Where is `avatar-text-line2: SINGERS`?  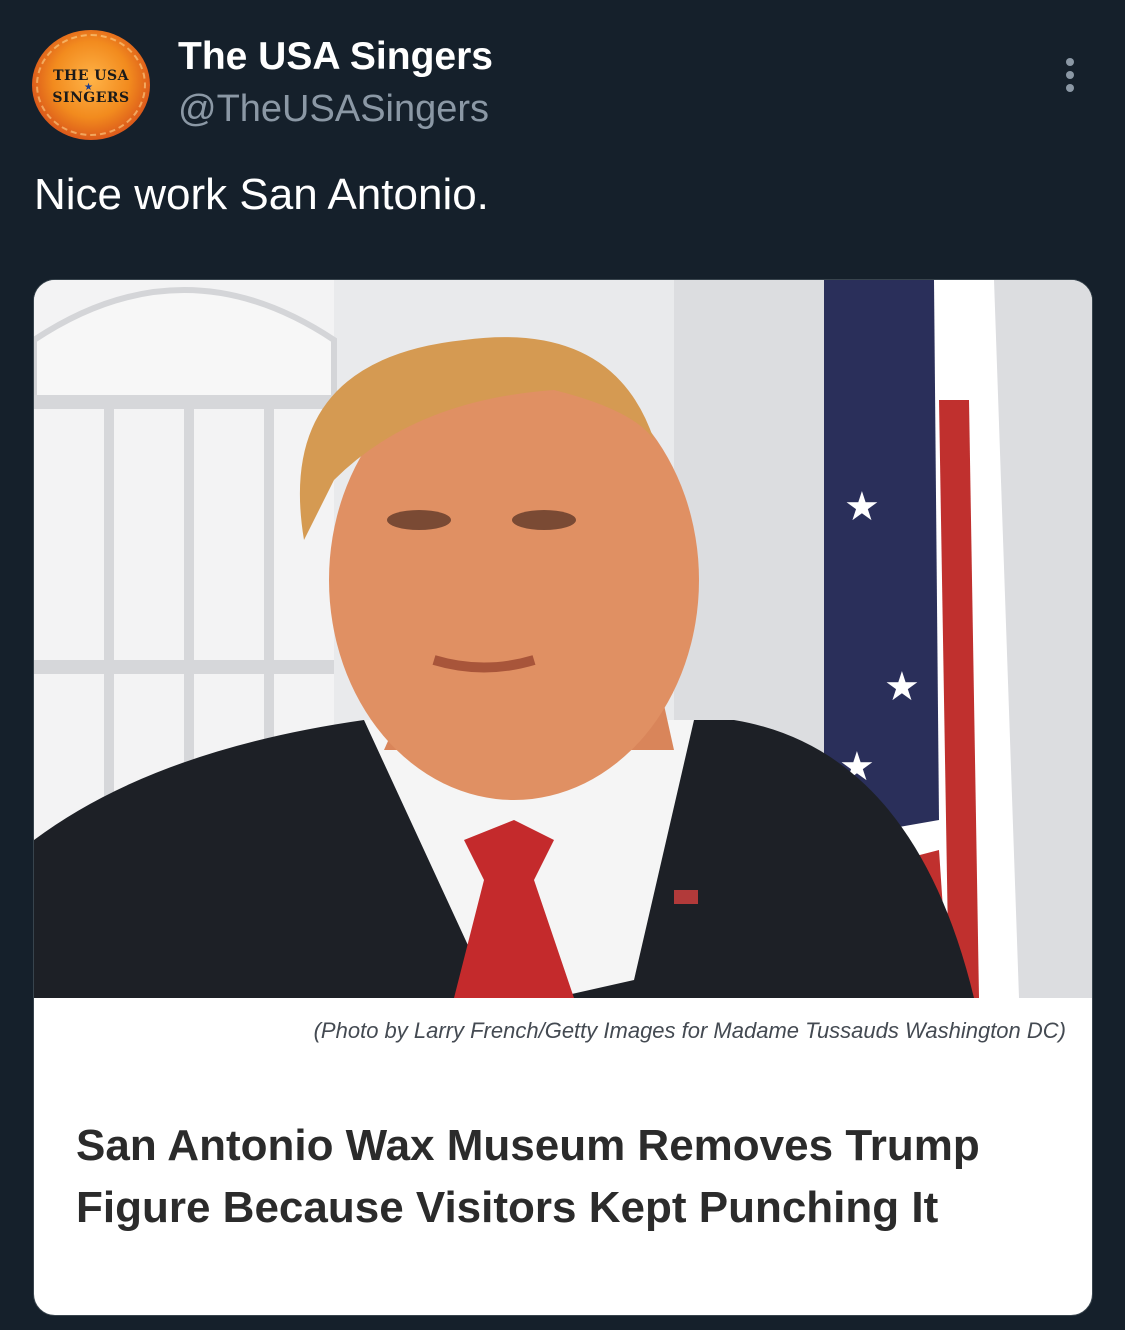
avatar-text-line2: SINGERS is located at coordinates (91, 98).